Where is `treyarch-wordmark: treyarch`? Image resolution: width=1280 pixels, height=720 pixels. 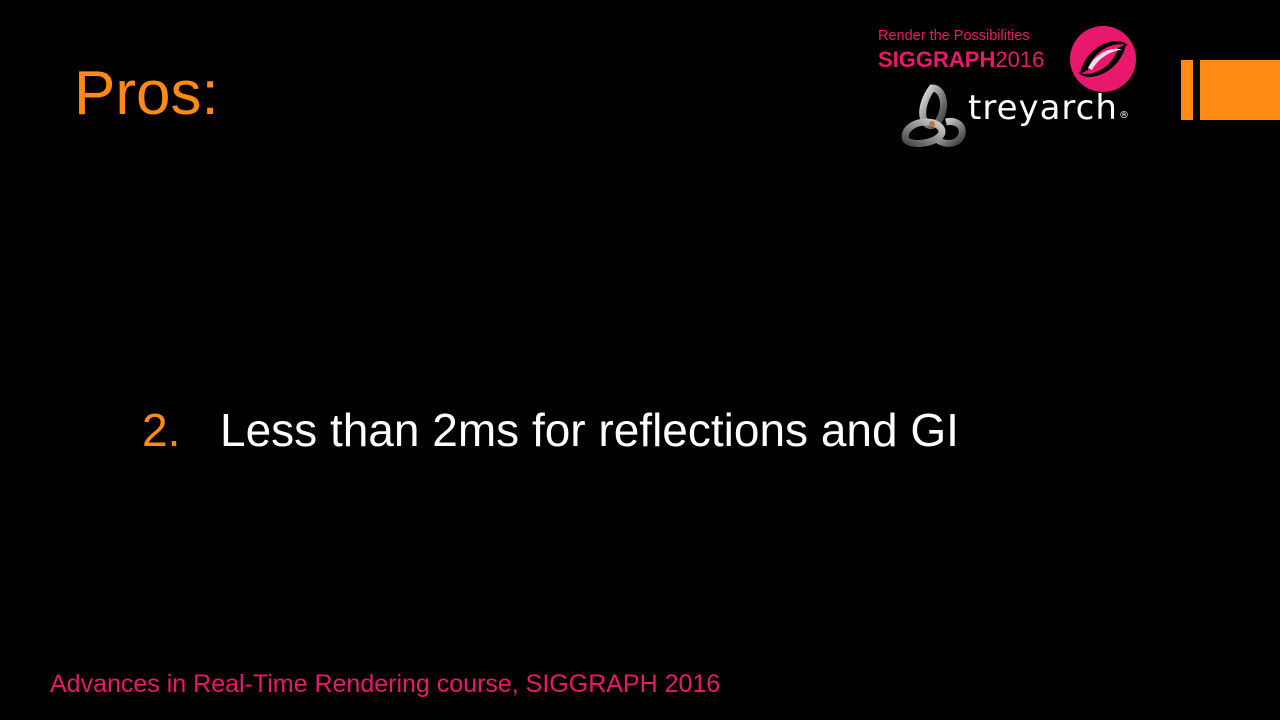 treyarch-wordmark: treyarch is located at coordinates (1043, 108).